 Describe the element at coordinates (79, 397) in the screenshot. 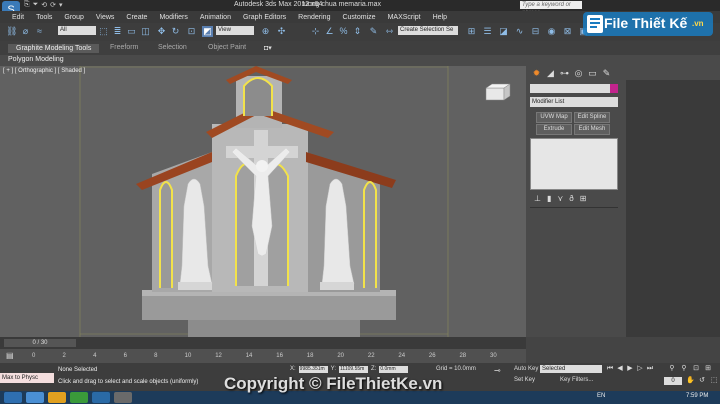

I see `chrome-icon` at that location.